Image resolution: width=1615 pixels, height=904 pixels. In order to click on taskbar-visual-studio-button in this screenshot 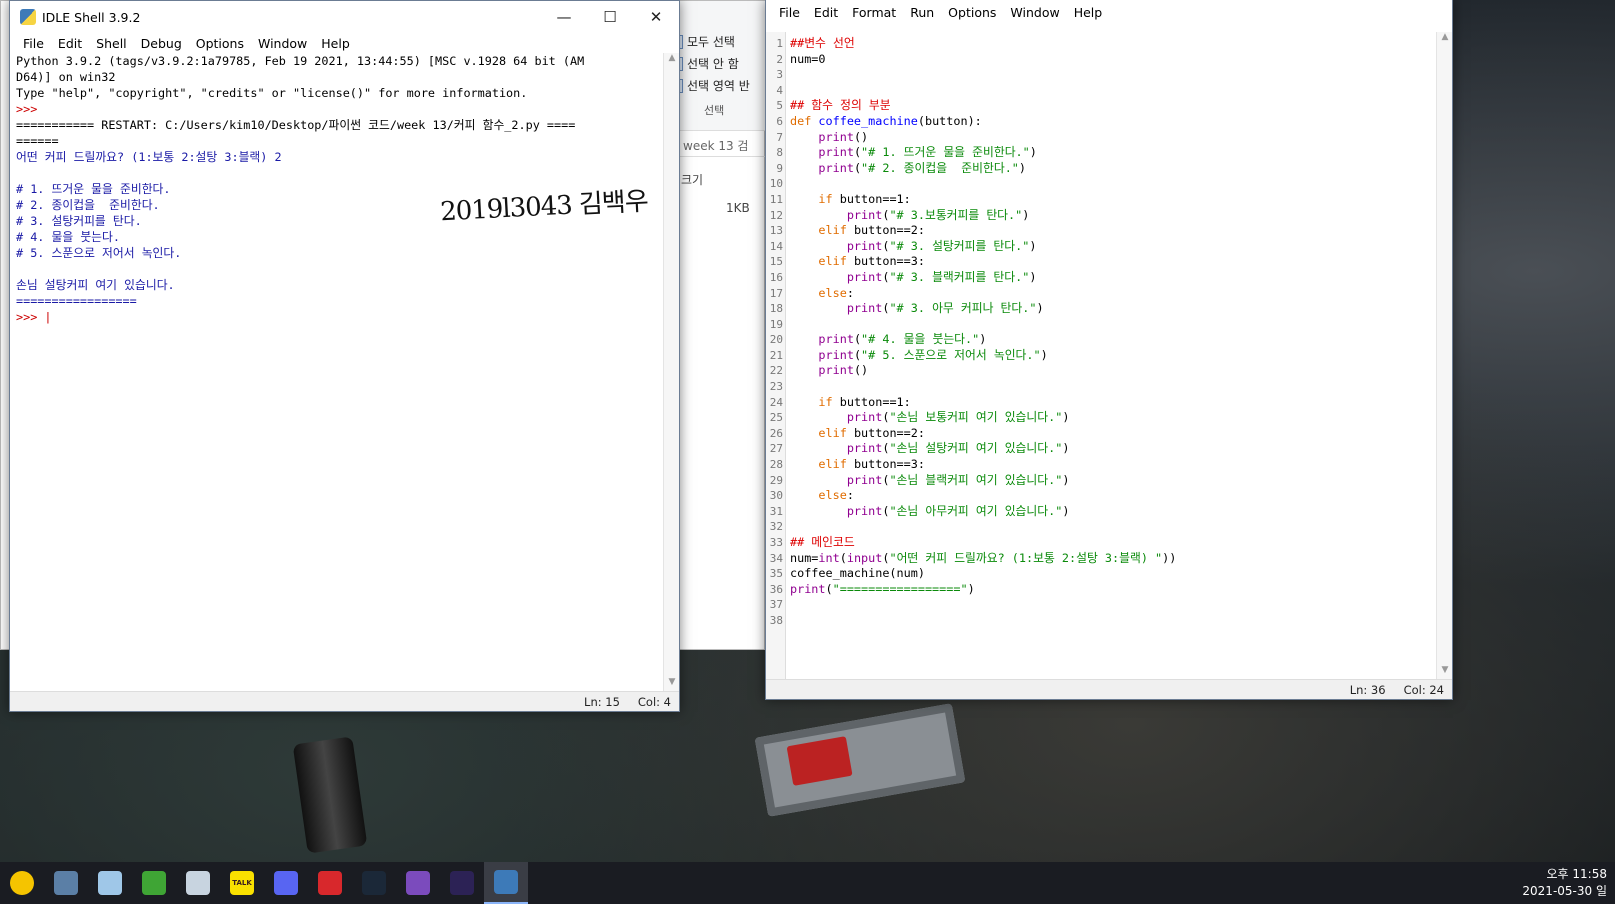, I will do `click(418, 883)`.